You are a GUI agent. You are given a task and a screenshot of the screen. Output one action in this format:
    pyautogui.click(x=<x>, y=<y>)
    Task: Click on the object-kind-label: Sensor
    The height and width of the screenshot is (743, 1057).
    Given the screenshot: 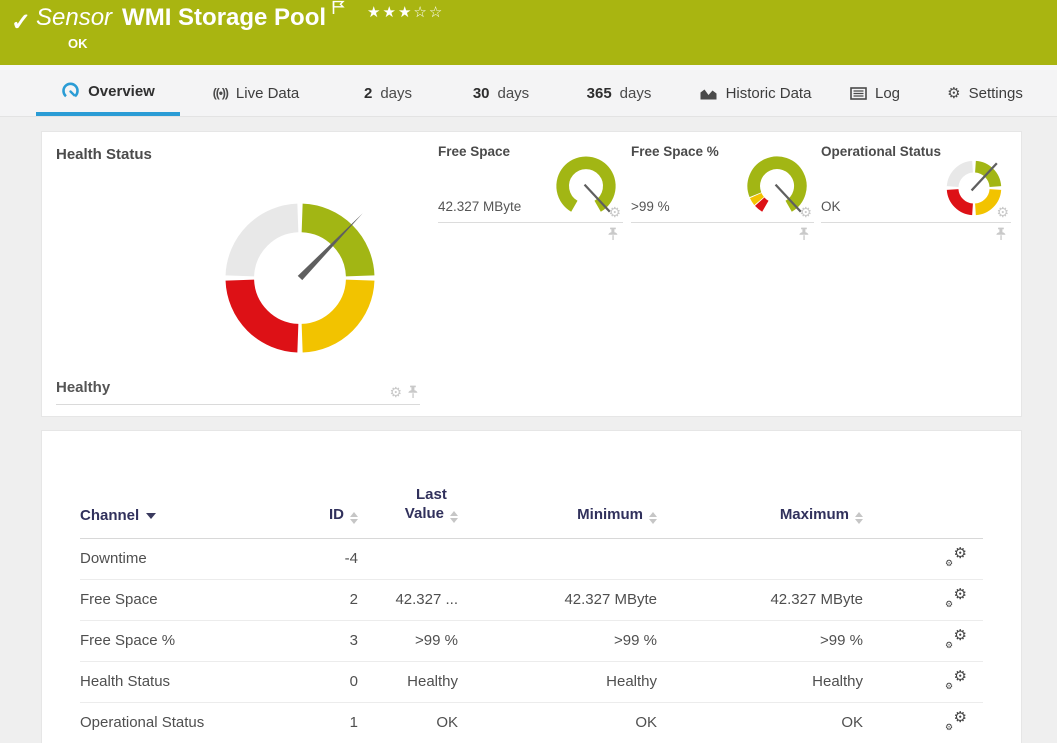 What is the action you would take?
    pyautogui.click(x=74, y=17)
    